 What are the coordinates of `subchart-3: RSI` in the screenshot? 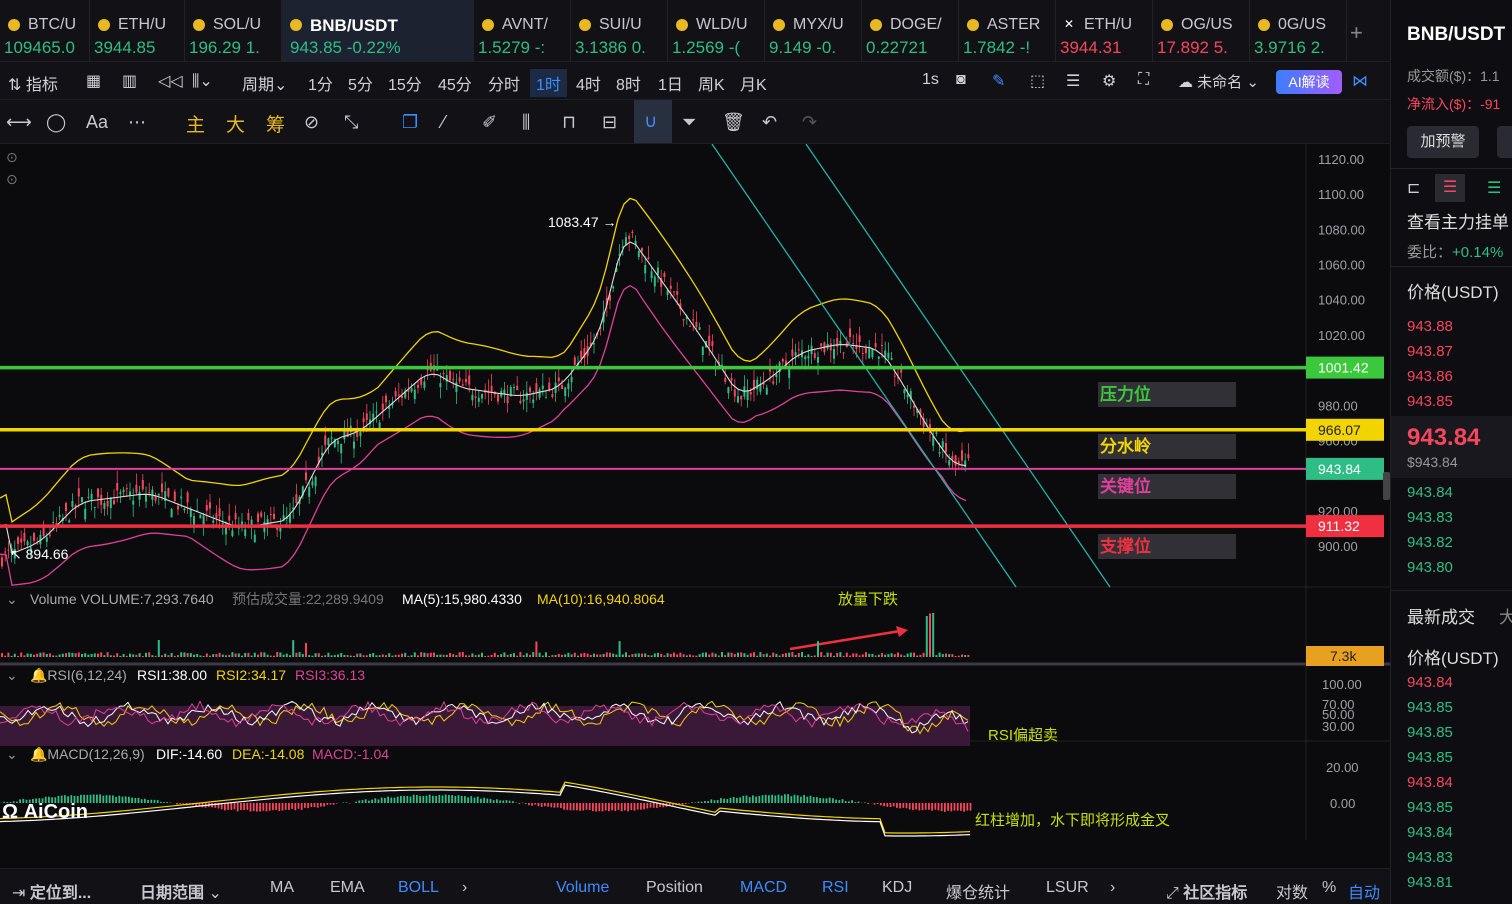 It's located at (835, 888).